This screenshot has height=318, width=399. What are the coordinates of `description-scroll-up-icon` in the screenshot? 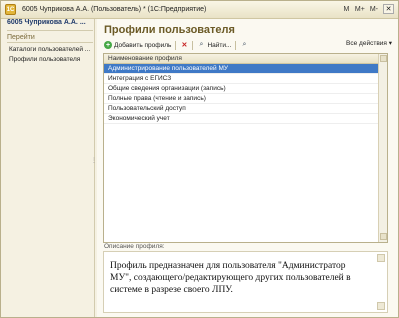 It's located at (381, 258).